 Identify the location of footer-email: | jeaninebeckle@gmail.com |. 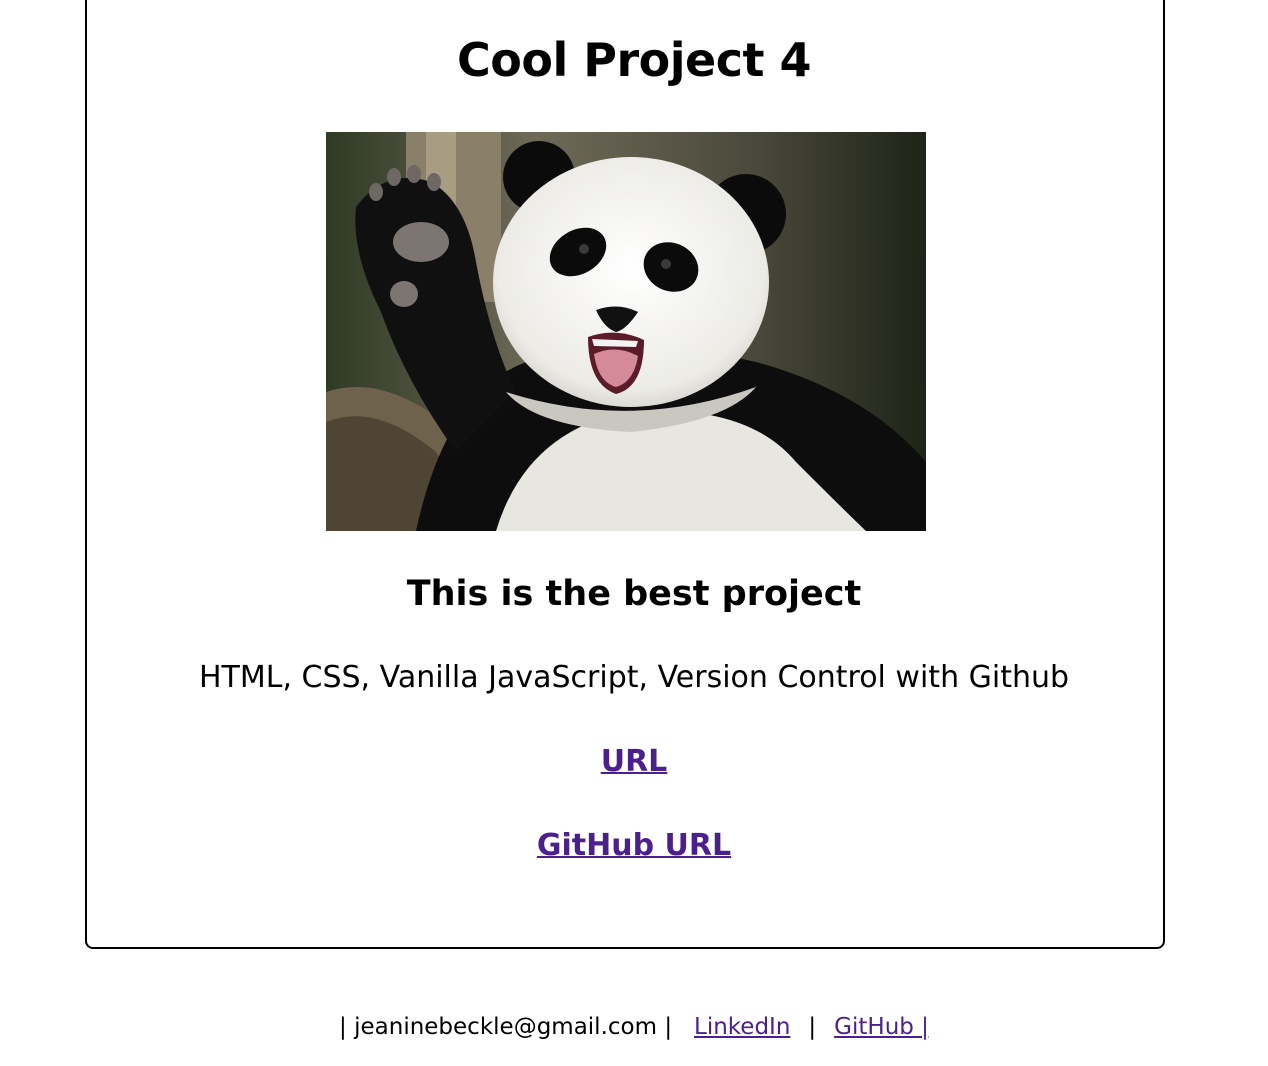
(506, 1027).